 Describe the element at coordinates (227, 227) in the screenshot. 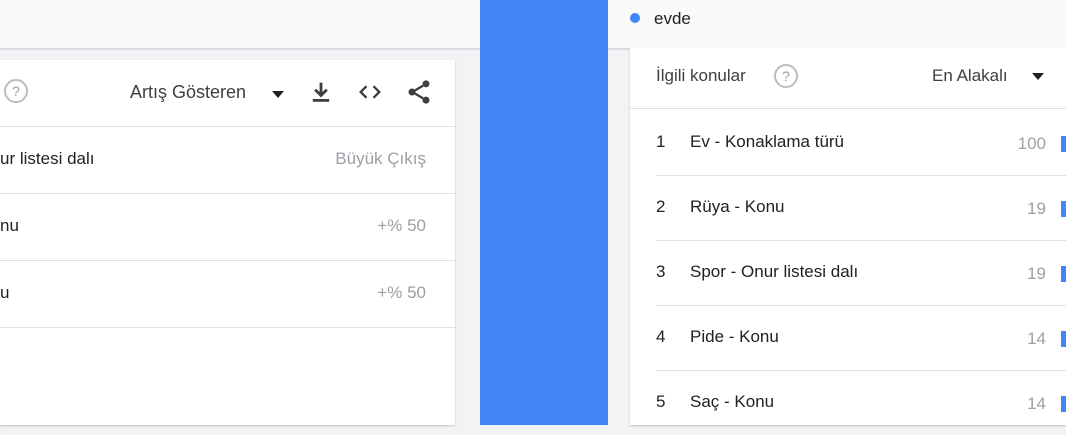

I see `list-item: nu +% 50` at that location.